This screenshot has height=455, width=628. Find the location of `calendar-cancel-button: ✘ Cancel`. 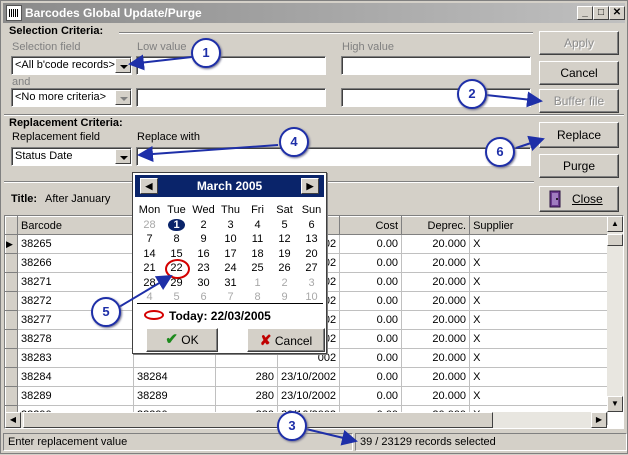

calendar-cancel-button: ✘ Cancel is located at coordinates (286, 340).